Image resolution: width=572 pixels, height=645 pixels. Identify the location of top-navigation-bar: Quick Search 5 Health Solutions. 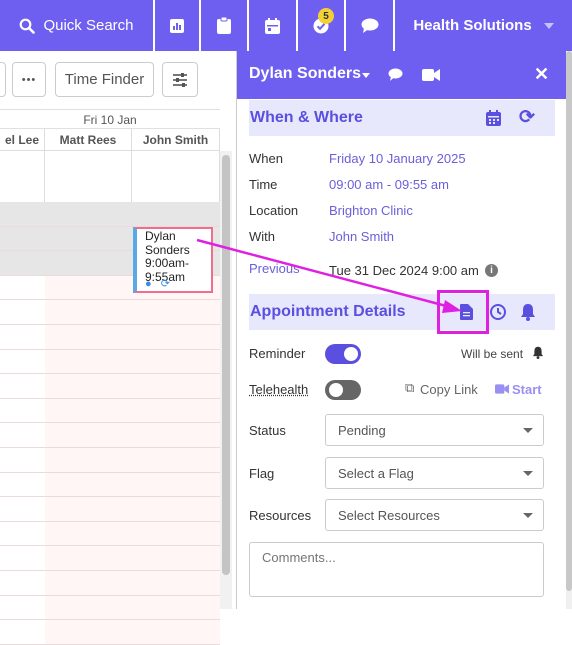
(286, 25).